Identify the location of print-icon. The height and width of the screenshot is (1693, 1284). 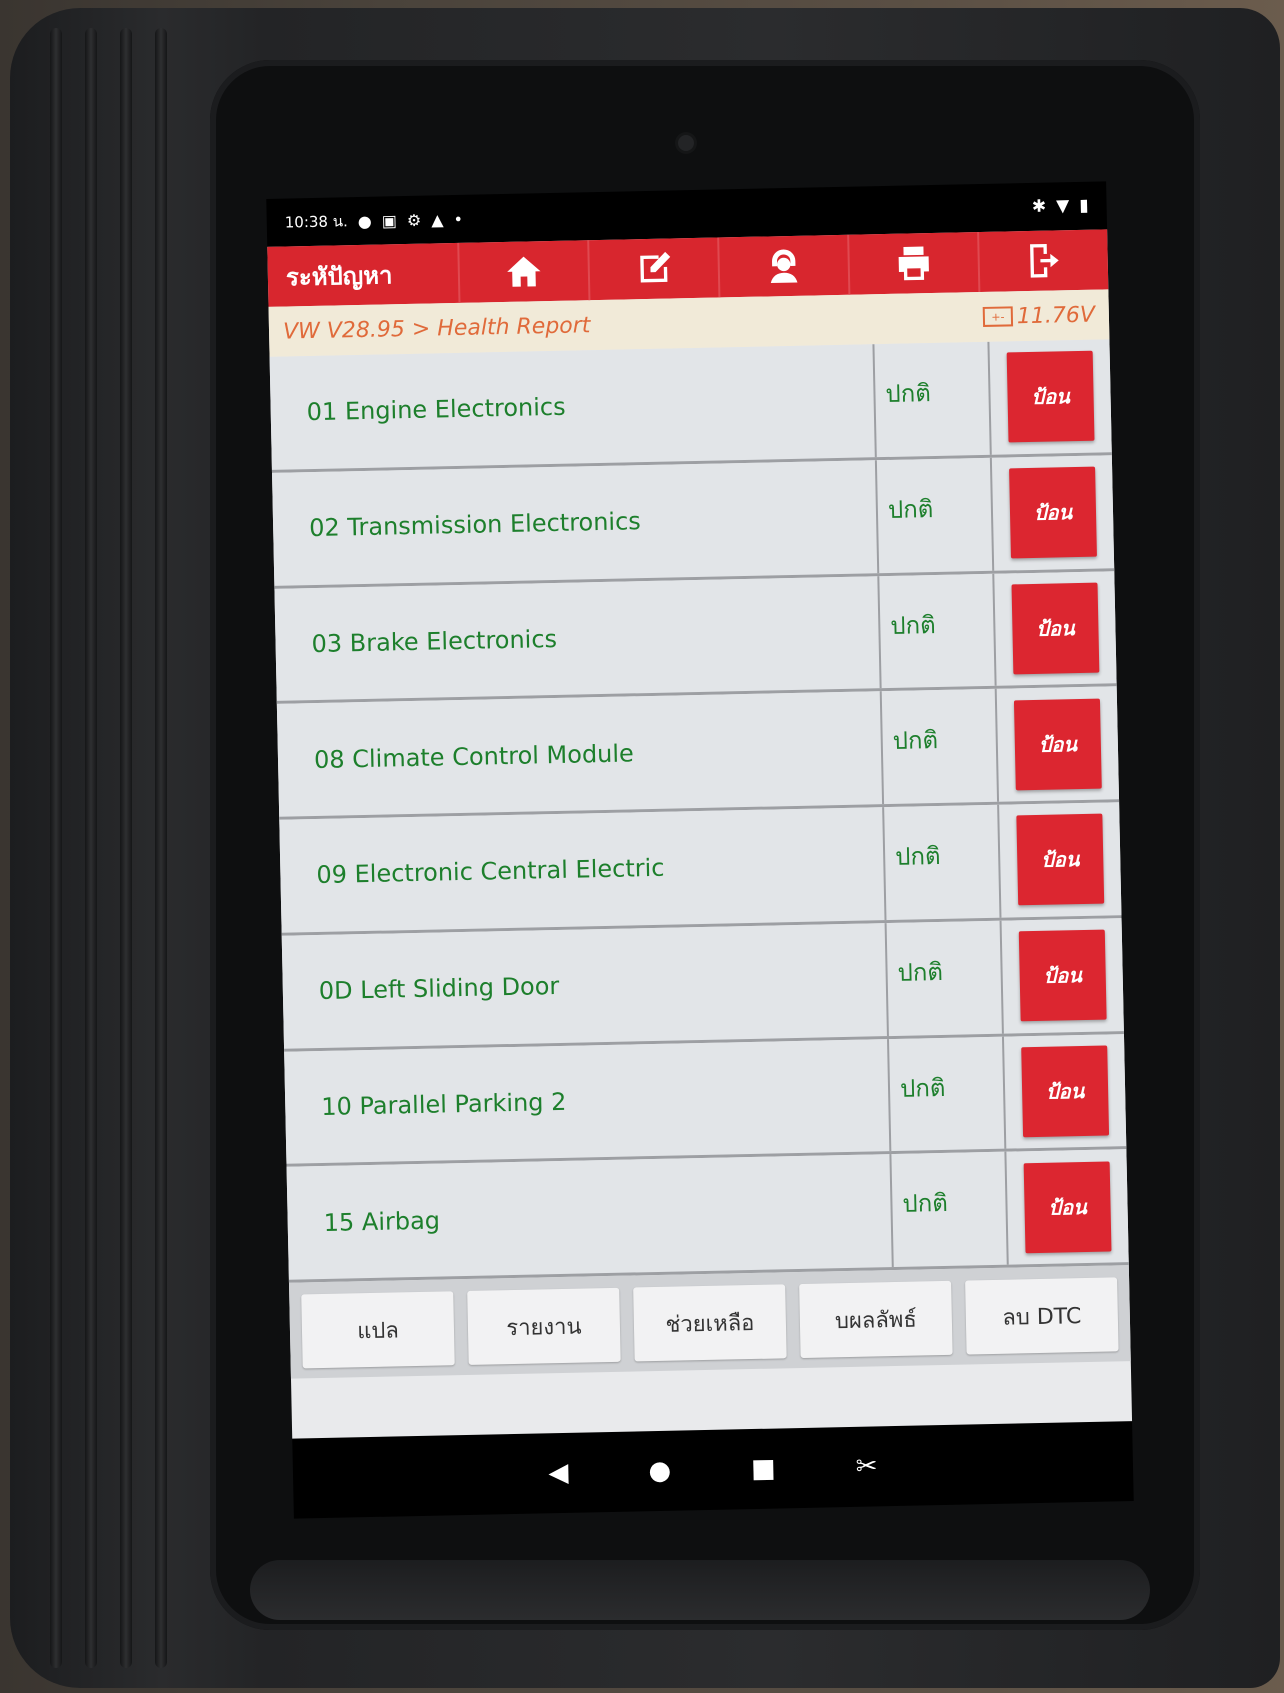
(913, 263).